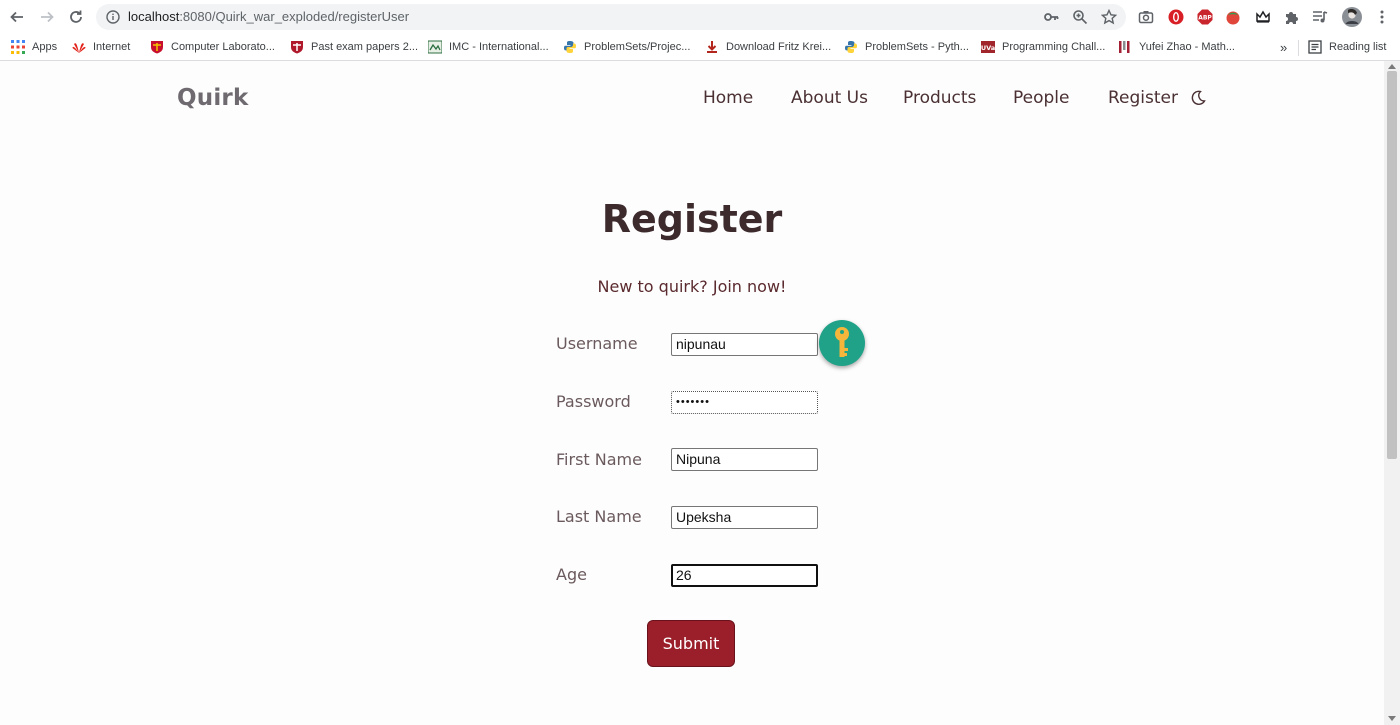 The height and width of the screenshot is (725, 1400). I want to click on bookmark-label: Apps, so click(45, 47).